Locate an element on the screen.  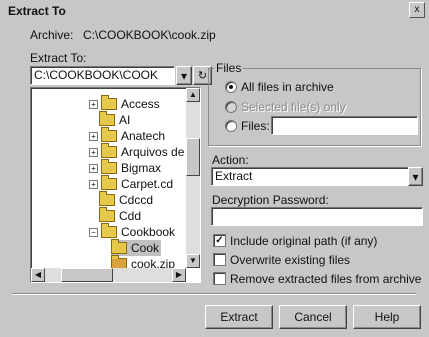
radio-all-files-label: All files in archive is located at coordinates (287, 87).